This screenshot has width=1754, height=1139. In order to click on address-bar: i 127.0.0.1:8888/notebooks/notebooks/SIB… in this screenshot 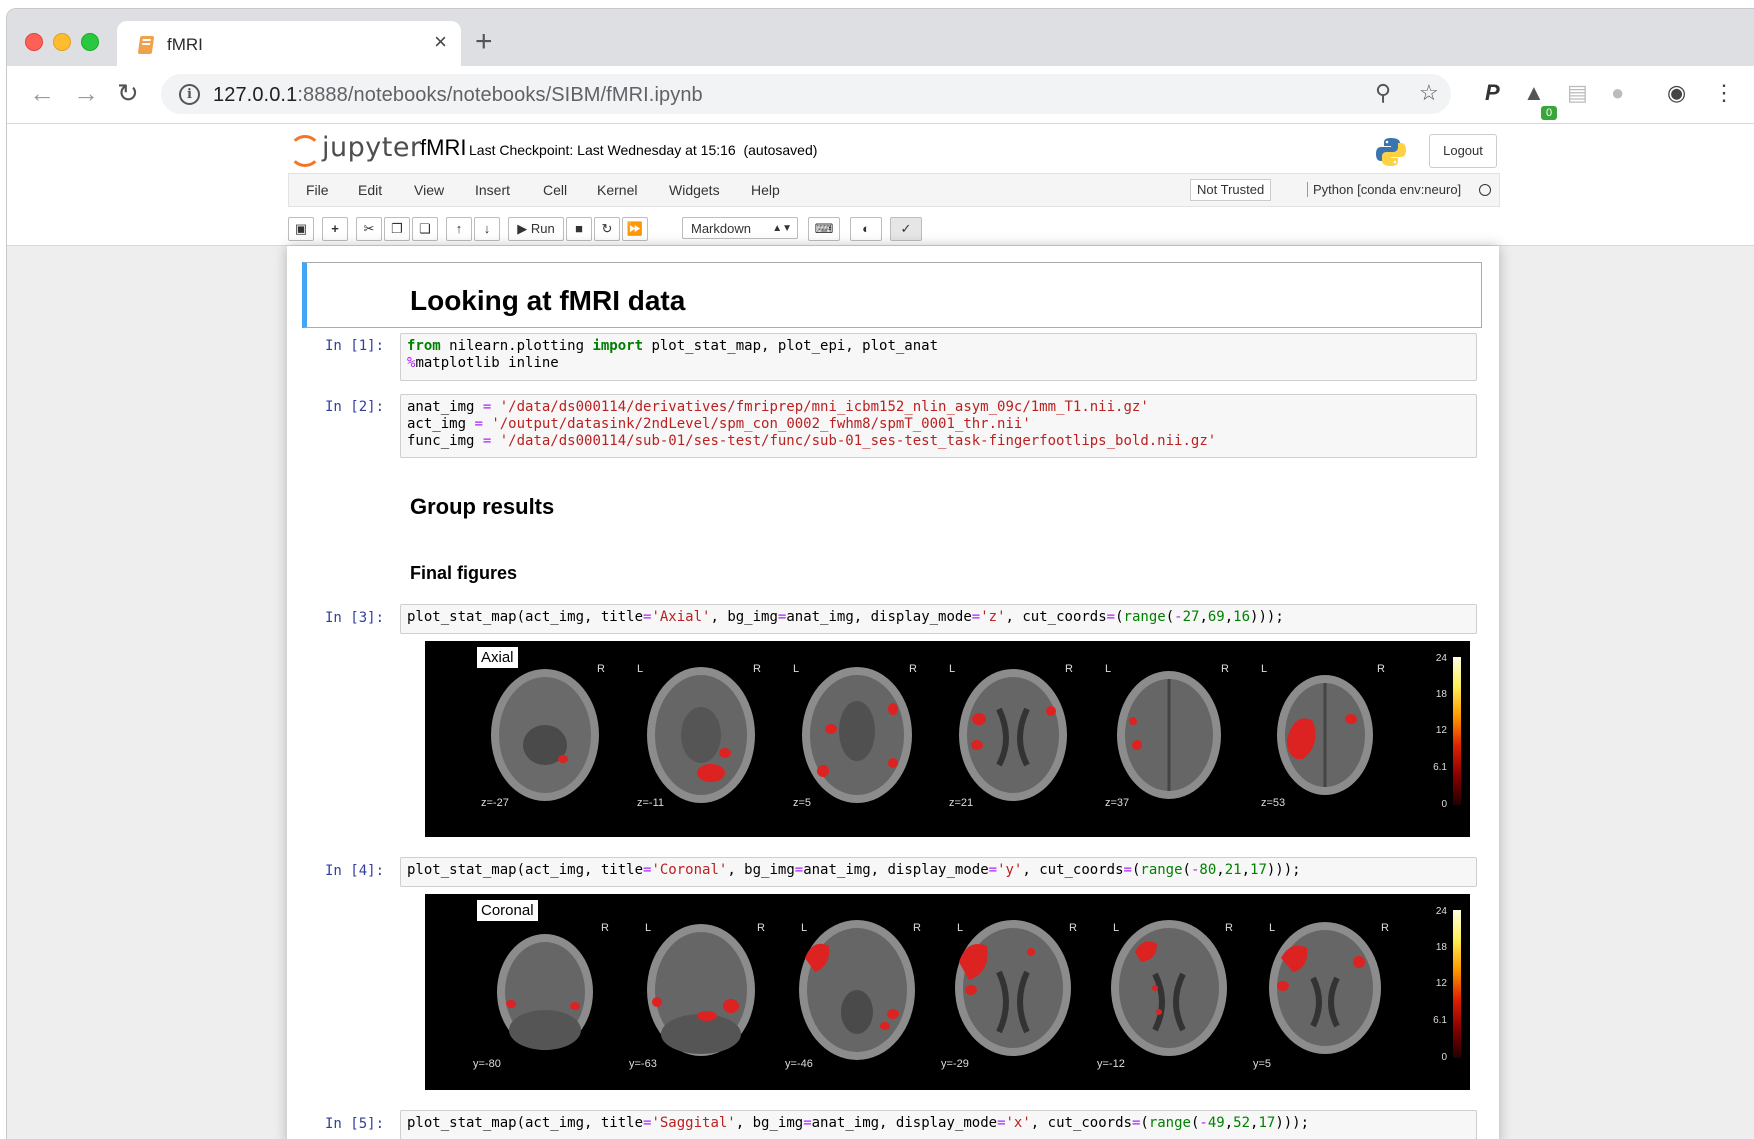, I will do `click(806, 94)`.